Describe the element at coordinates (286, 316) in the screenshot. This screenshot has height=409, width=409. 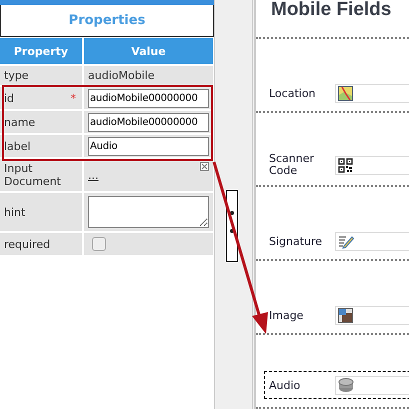
I see `field-label: Image` at that location.